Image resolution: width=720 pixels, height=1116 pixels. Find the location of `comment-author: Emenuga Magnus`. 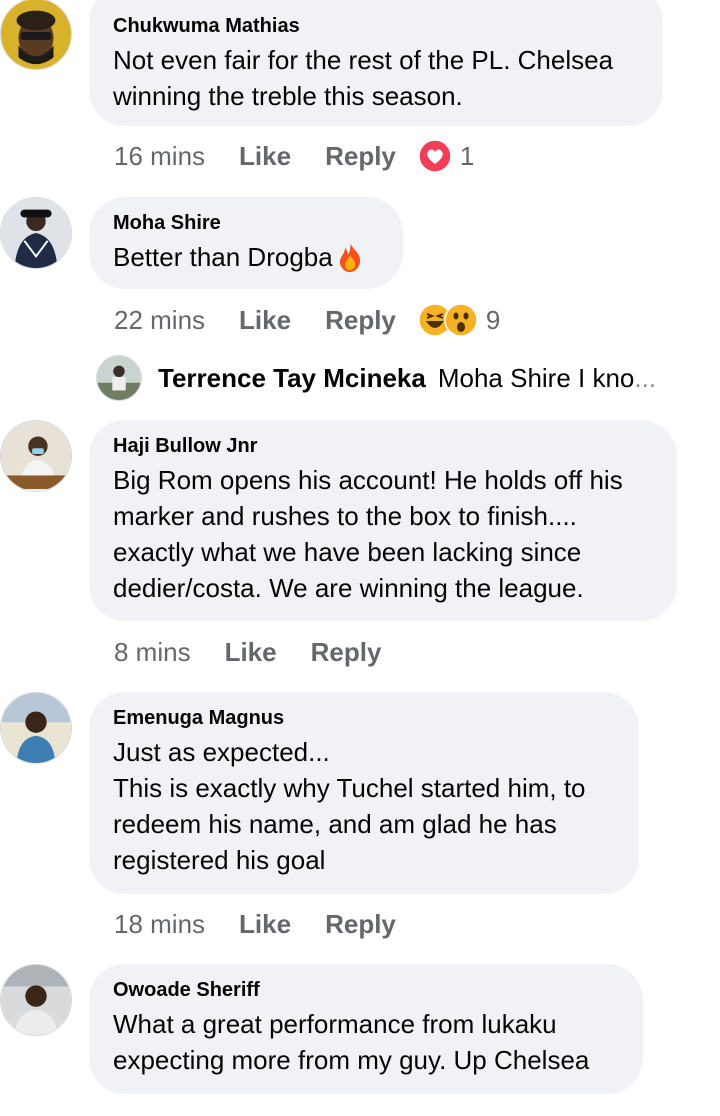

comment-author: Emenuga Magnus is located at coordinates (364, 718).